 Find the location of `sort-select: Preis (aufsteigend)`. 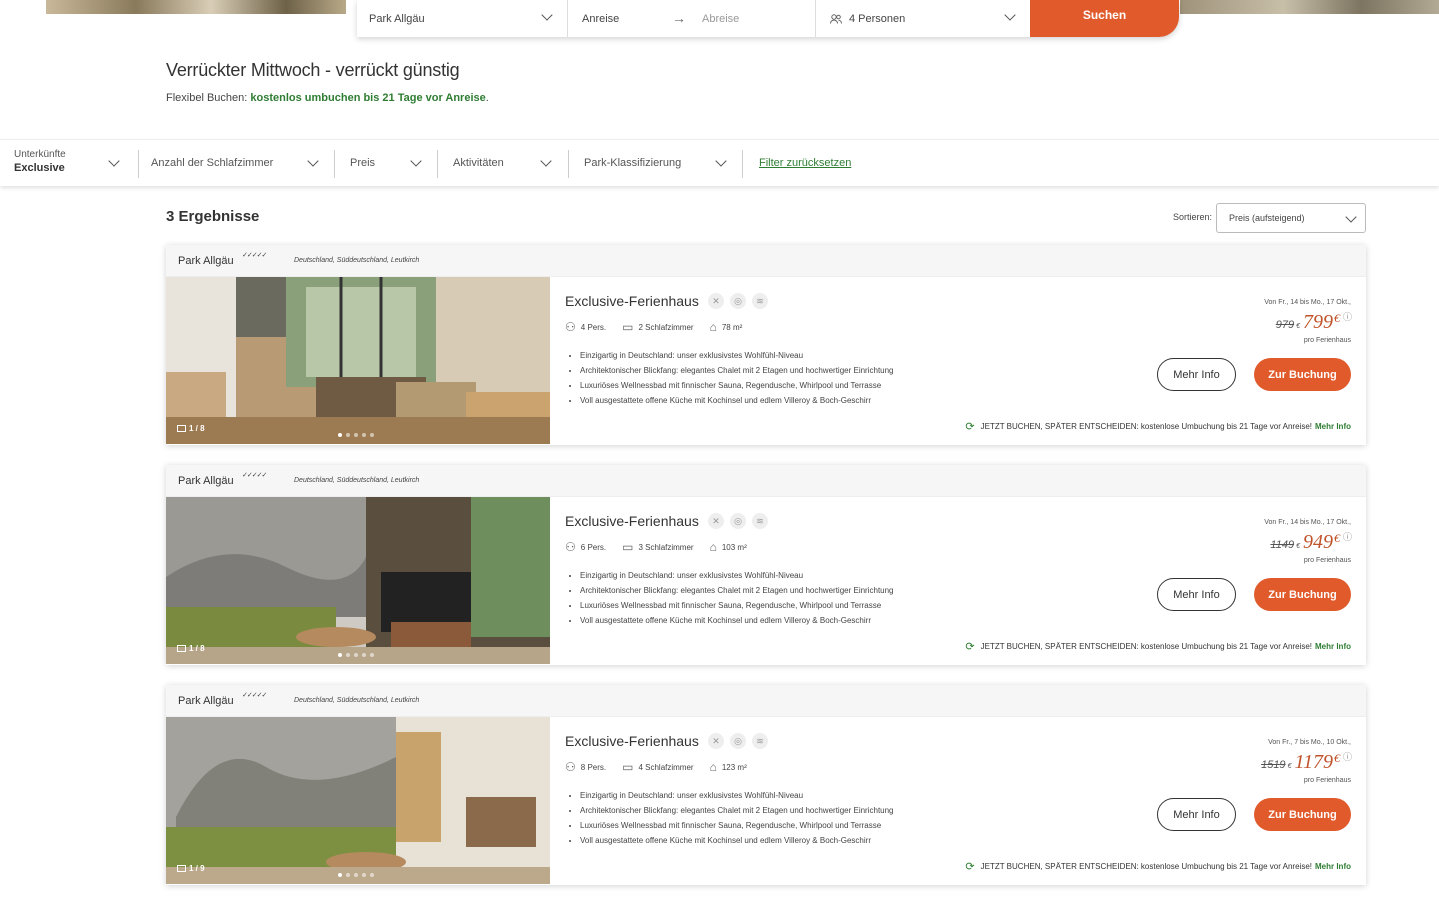

sort-select: Preis (aufsteigend) is located at coordinates (1291, 218).